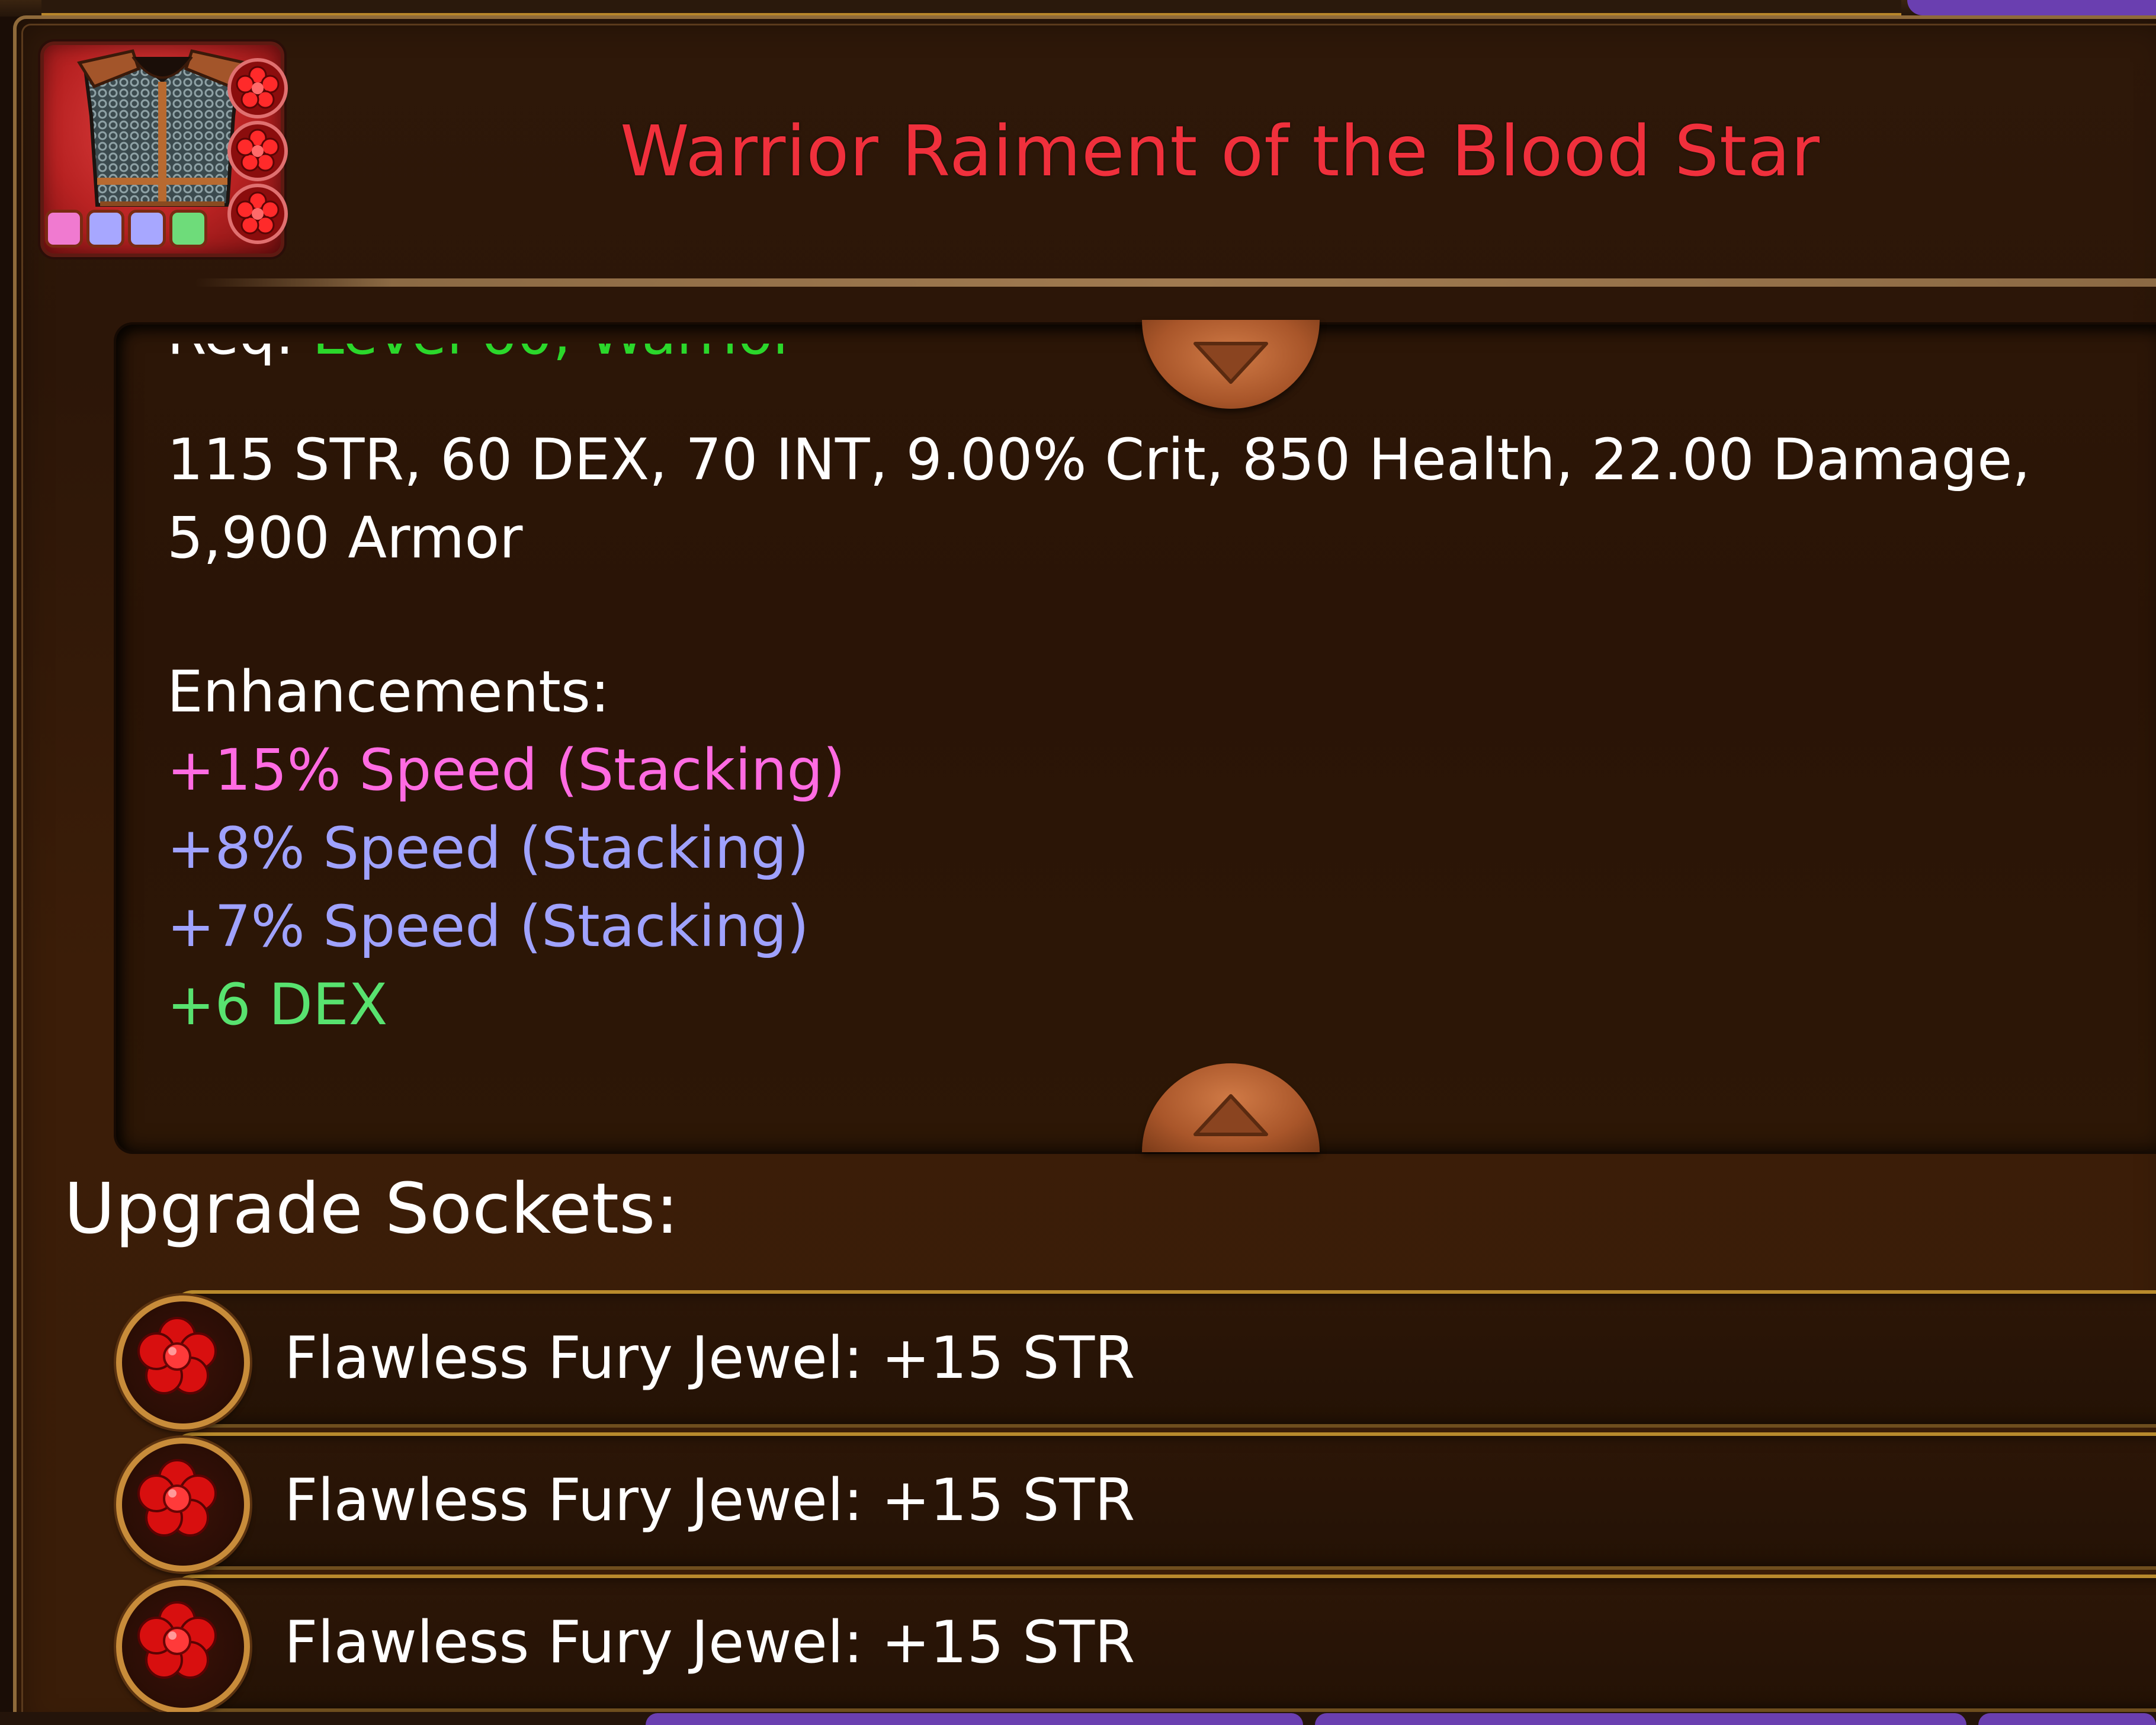  I want to click on enhancement-line: +8% Speed (Stacking), so click(488, 848).